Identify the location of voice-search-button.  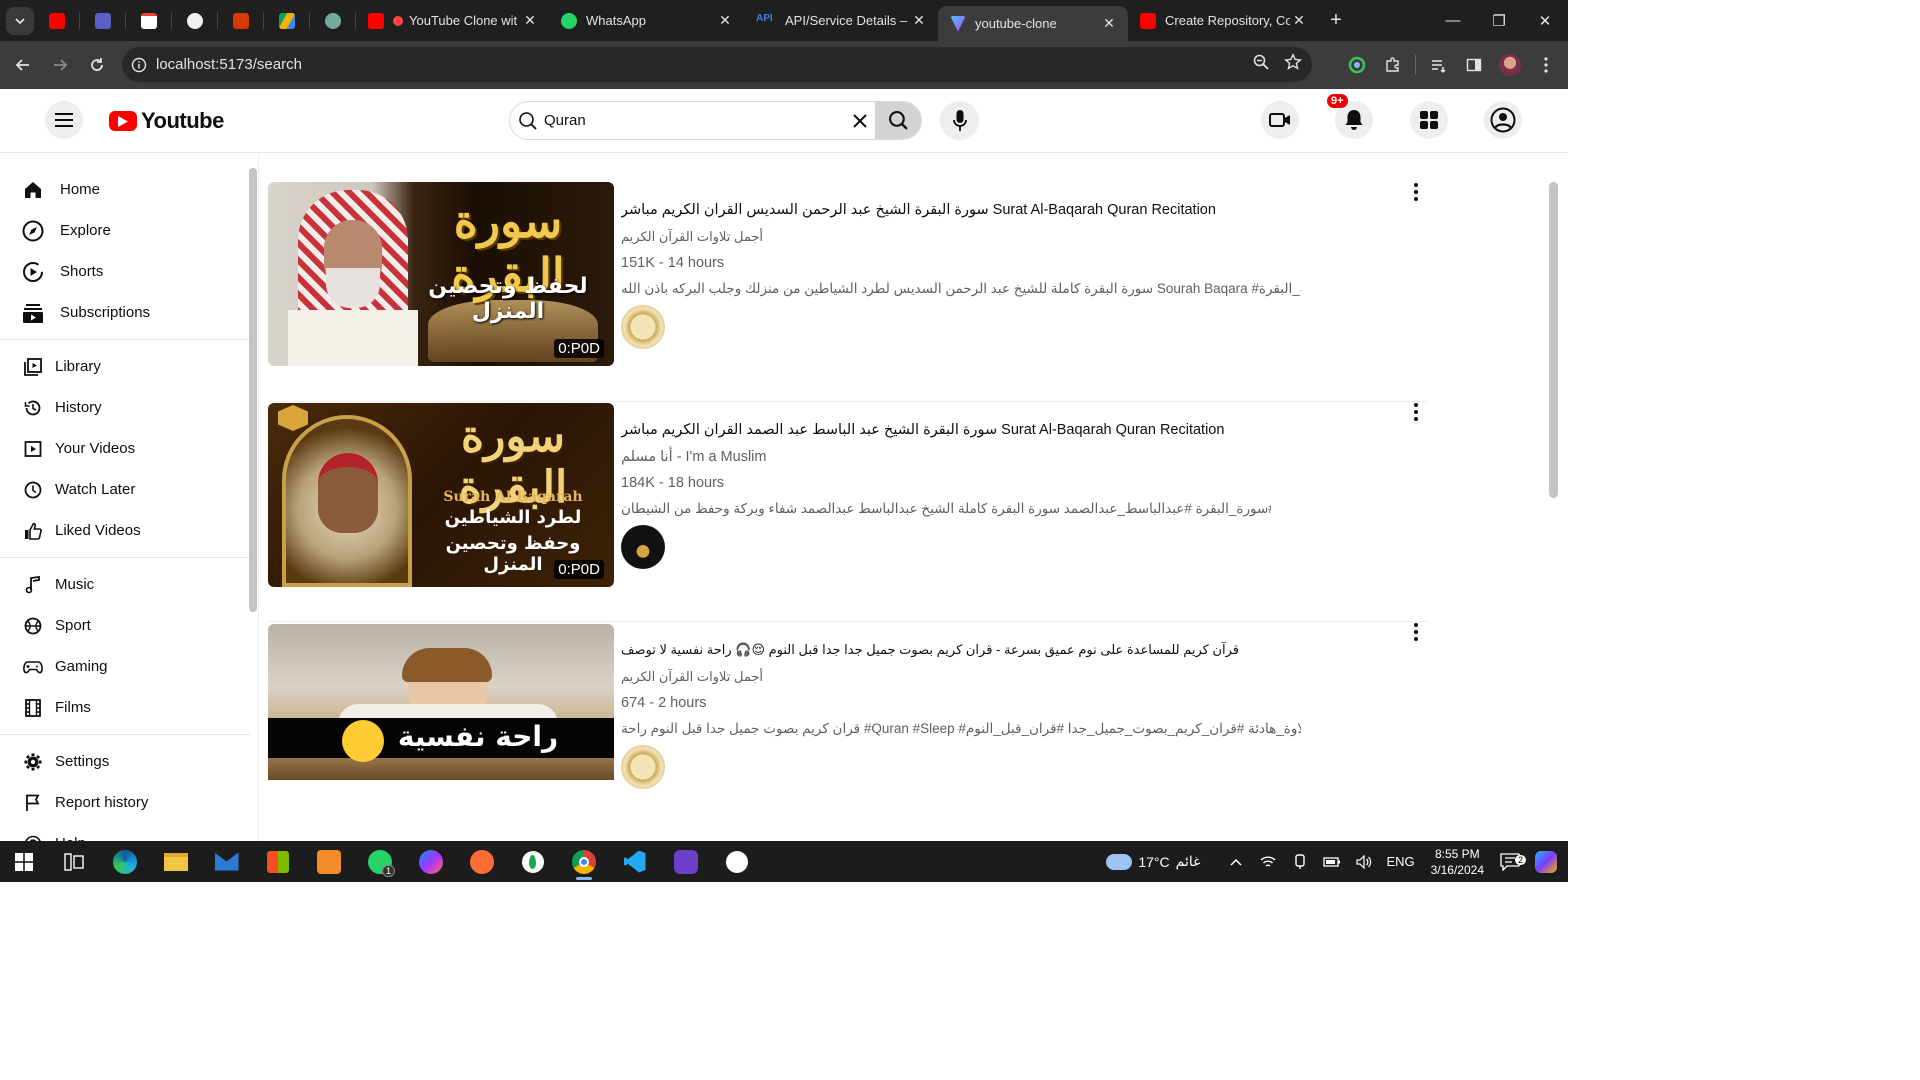
(959, 120).